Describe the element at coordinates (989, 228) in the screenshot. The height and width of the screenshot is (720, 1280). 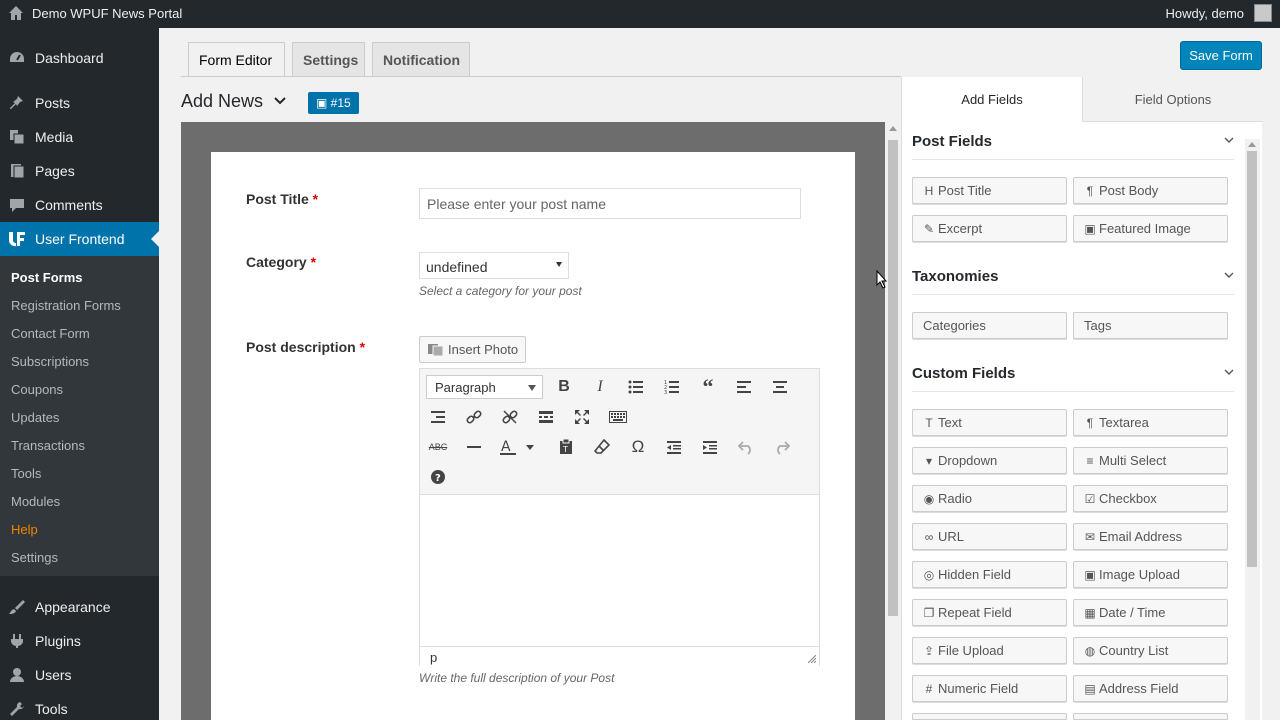
I see `add-excerpt-field-button: ✎ Excerpt` at that location.